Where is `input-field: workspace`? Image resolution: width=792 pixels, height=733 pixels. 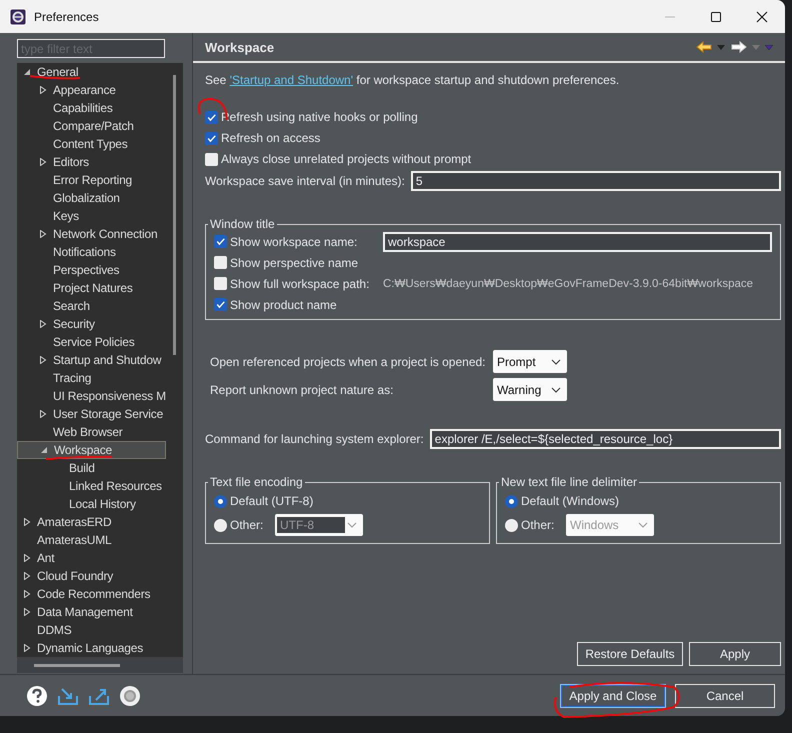
input-field: workspace is located at coordinates (577, 242).